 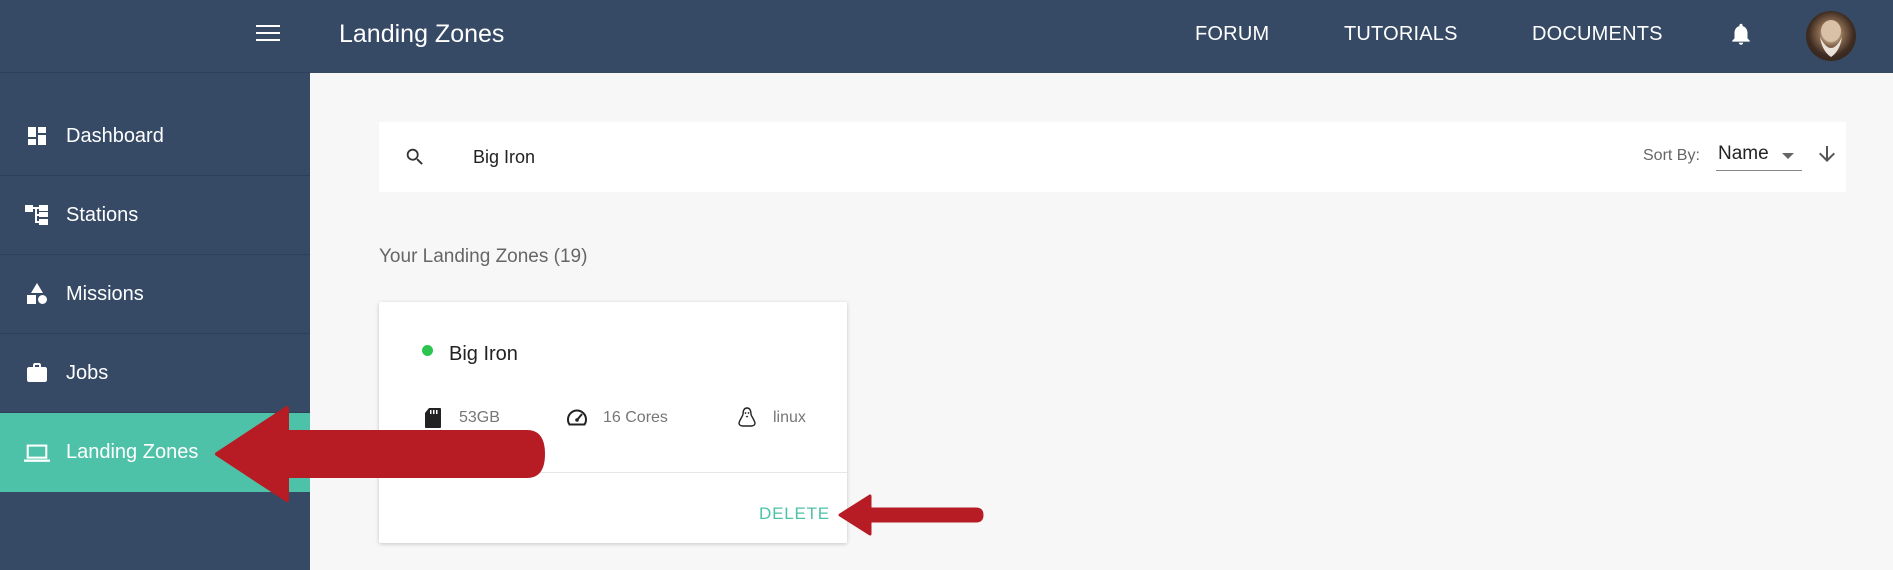 I want to click on search-icon, so click(x=415, y=157).